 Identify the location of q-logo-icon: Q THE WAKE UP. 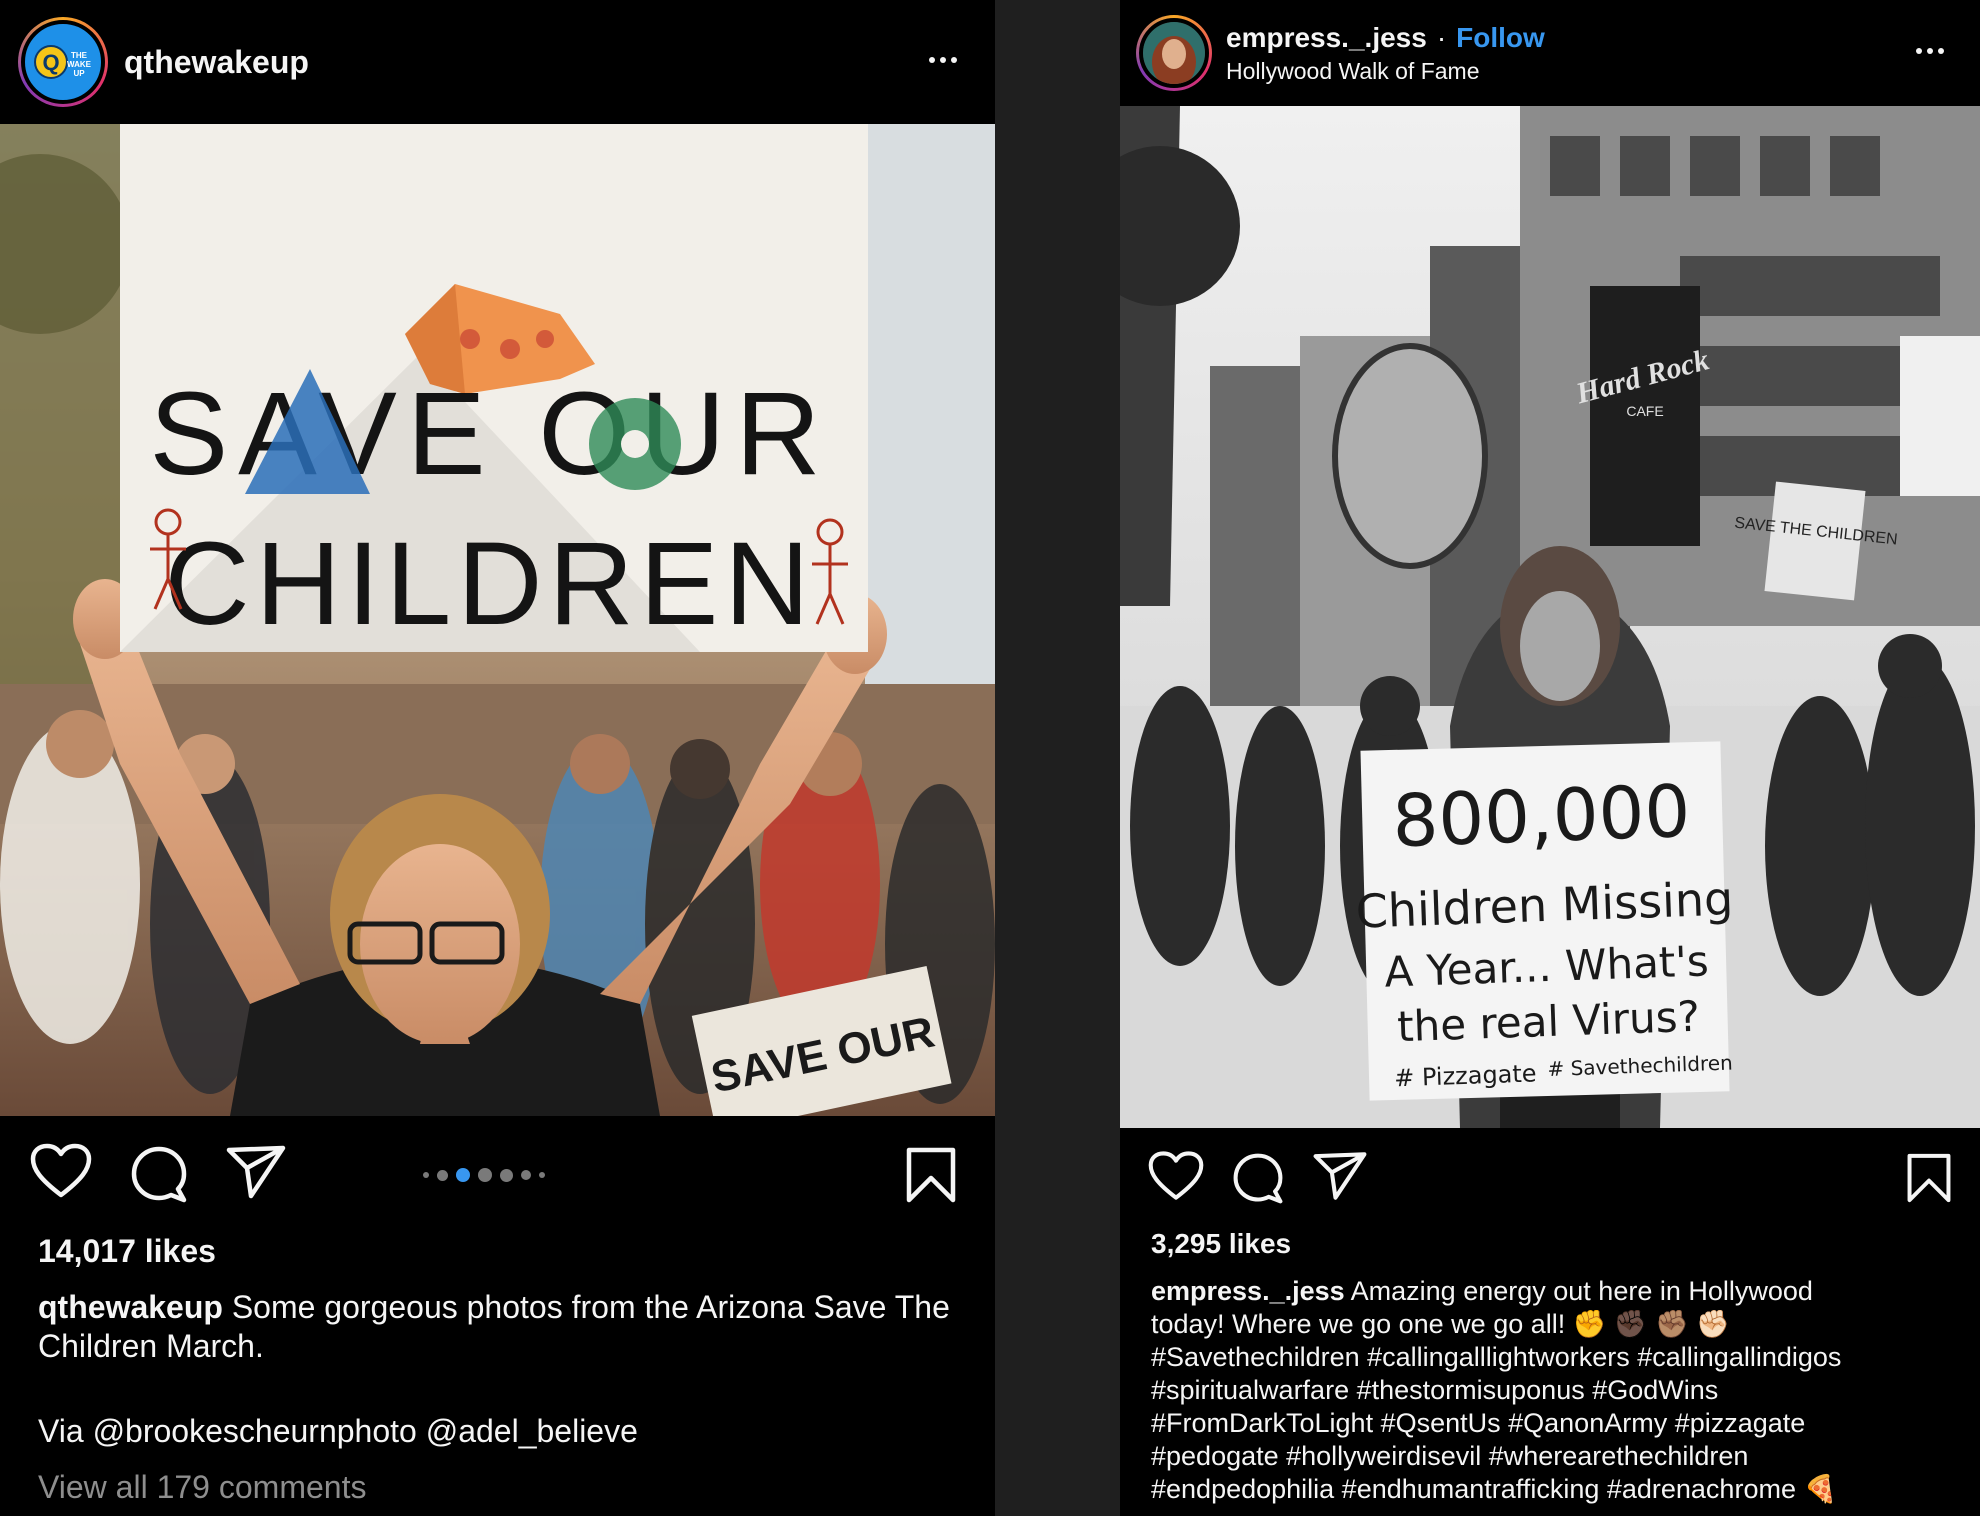
(63, 62).